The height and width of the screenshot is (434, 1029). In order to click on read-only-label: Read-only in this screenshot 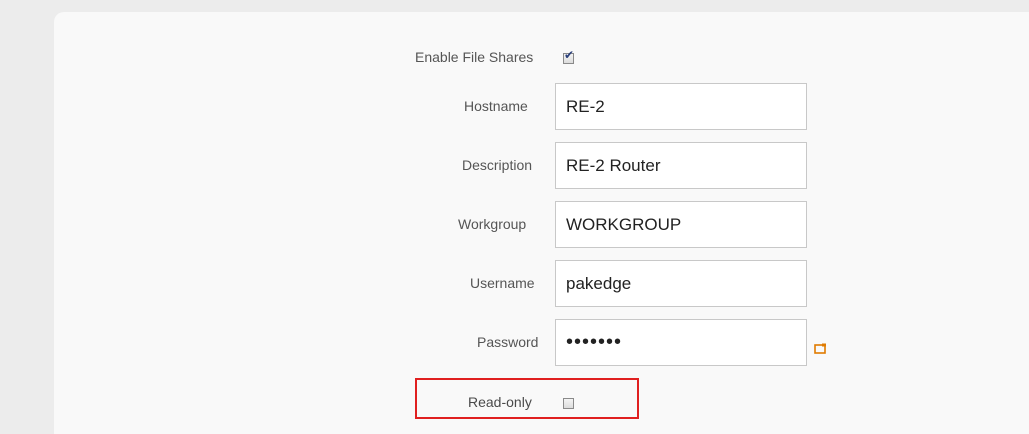, I will do `click(500, 402)`.